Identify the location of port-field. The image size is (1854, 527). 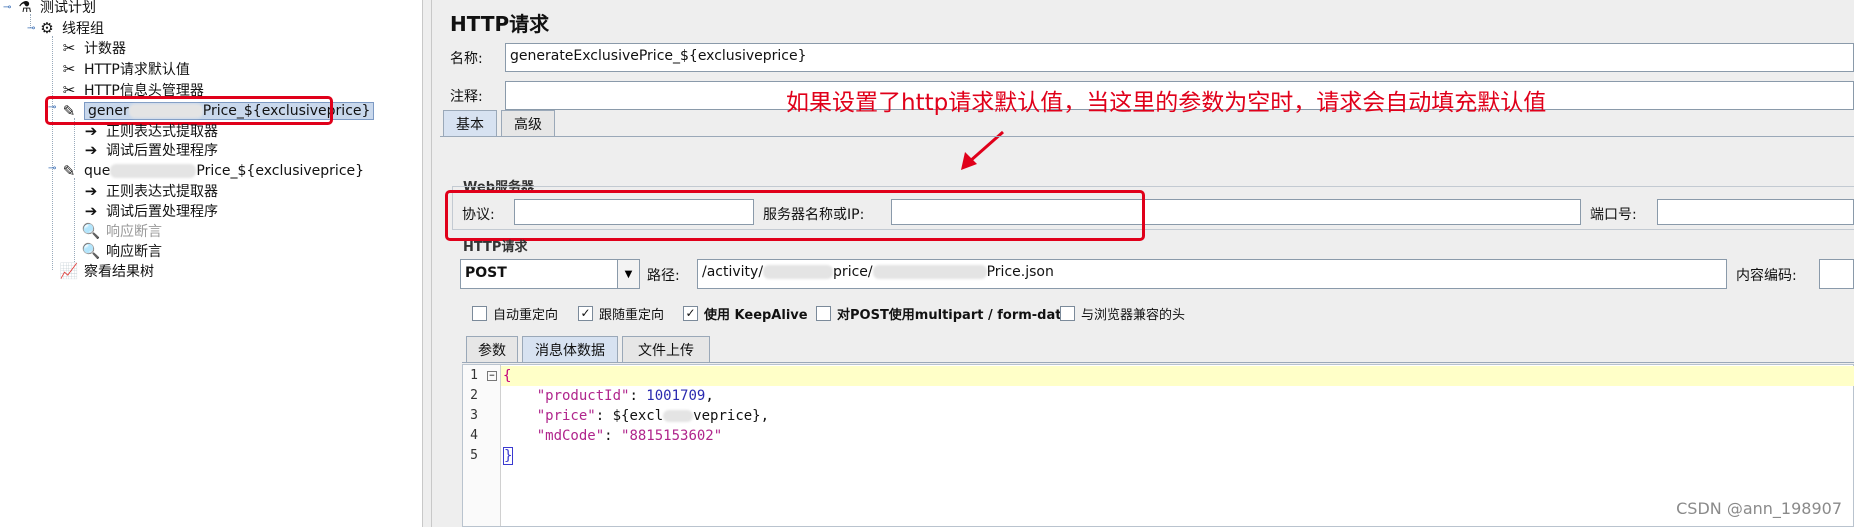
(1755, 212).